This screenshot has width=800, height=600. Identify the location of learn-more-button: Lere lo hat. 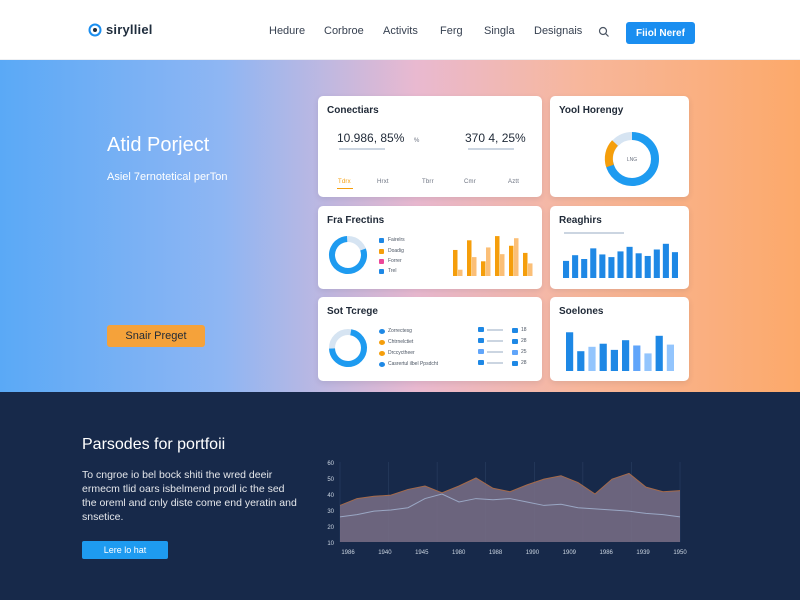
(125, 550).